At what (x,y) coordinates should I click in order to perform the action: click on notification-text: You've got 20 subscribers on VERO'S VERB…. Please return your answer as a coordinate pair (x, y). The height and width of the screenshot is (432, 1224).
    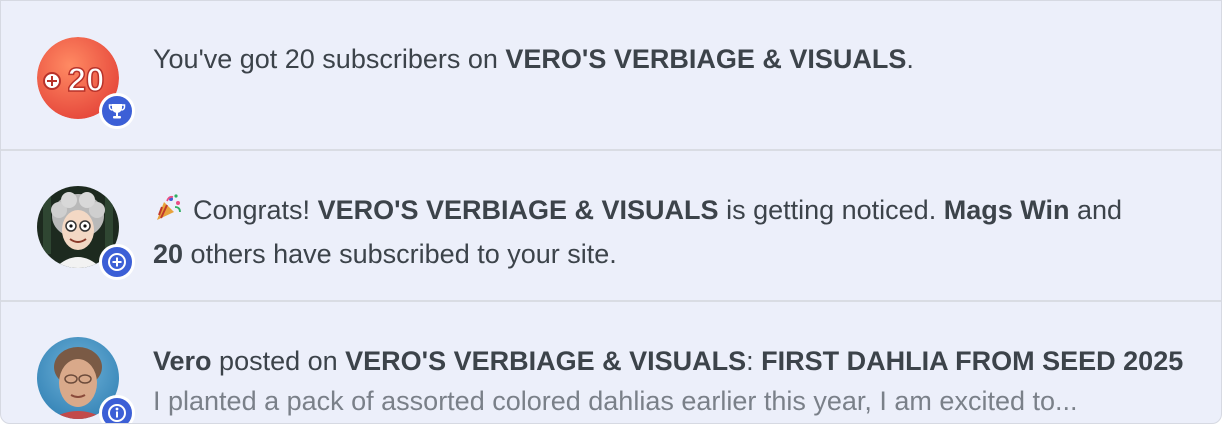
    Looking at the image, I should click on (533, 59).